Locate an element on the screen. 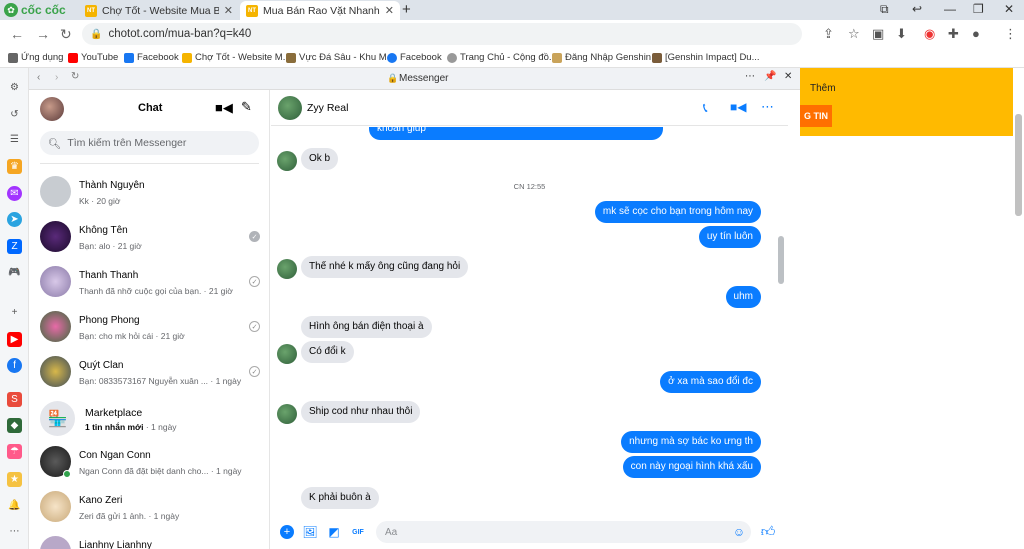 This screenshot has width=1024, height=549. gamepad-icon: 🎮 is located at coordinates (14, 272).